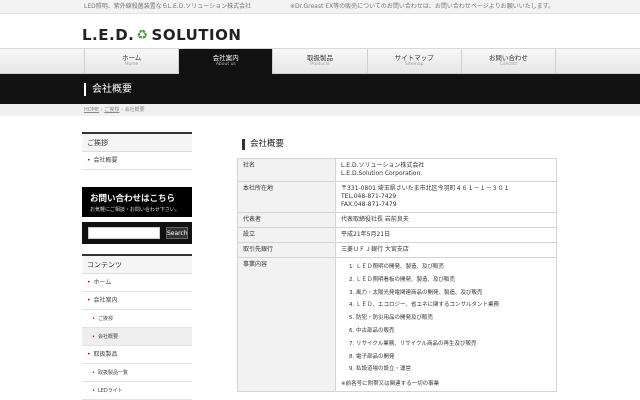 This screenshot has height=400, width=640. I want to click on row-key-bank: 取引先銀行, so click(286, 250).